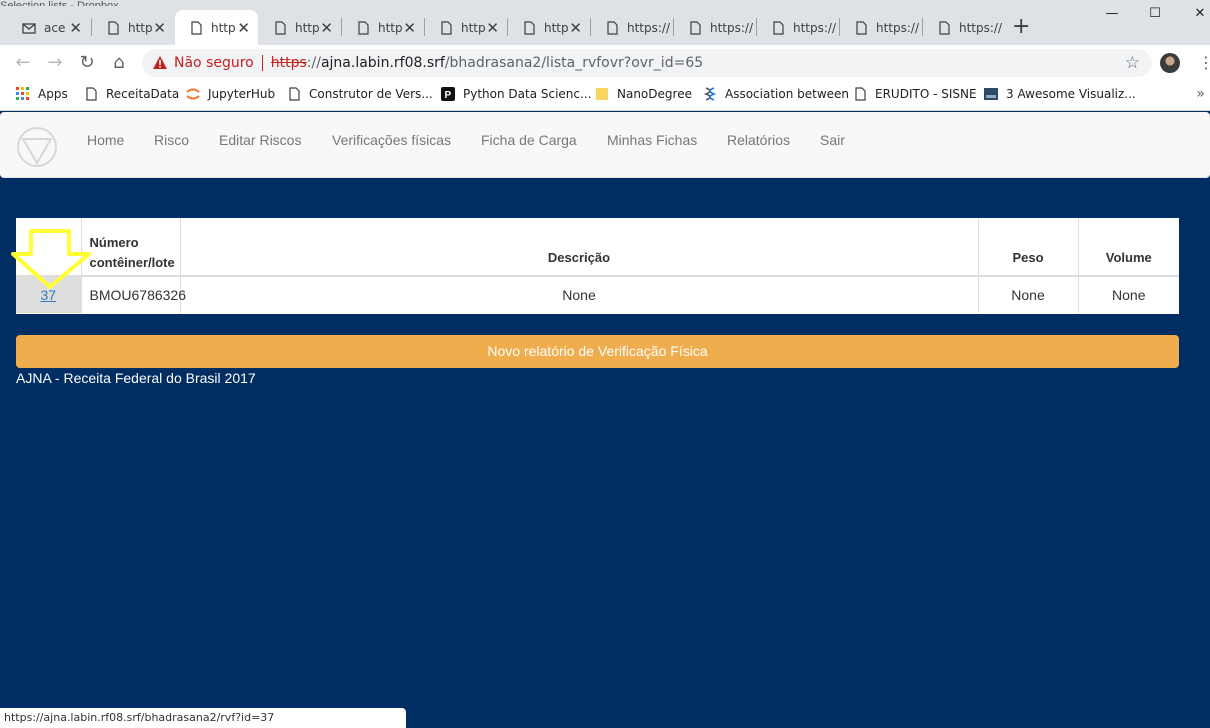 Image resolution: width=1210 pixels, height=728 pixels. What do you see at coordinates (214, 63) in the screenshot?
I see `not-secure-label: Não seguro` at bounding box center [214, 63].